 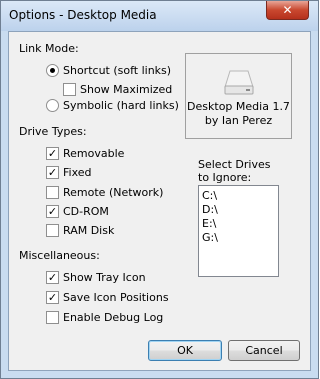 I want to click on window-title: Options - Desktop Media, so click(x=83, y=15).